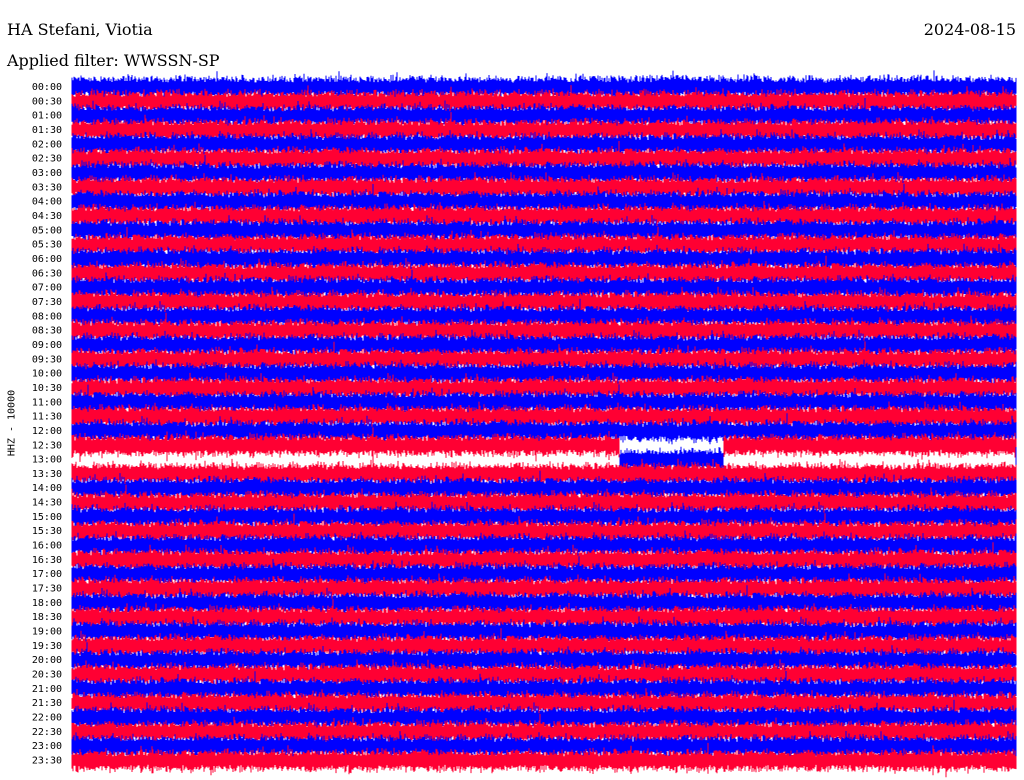 The width and height of the screenshot is (1024, 780). What do you see at coordinates (47, 273) in the screenshot?
I see `row-label-0630: 06:30` at bounding box center [47, 273].